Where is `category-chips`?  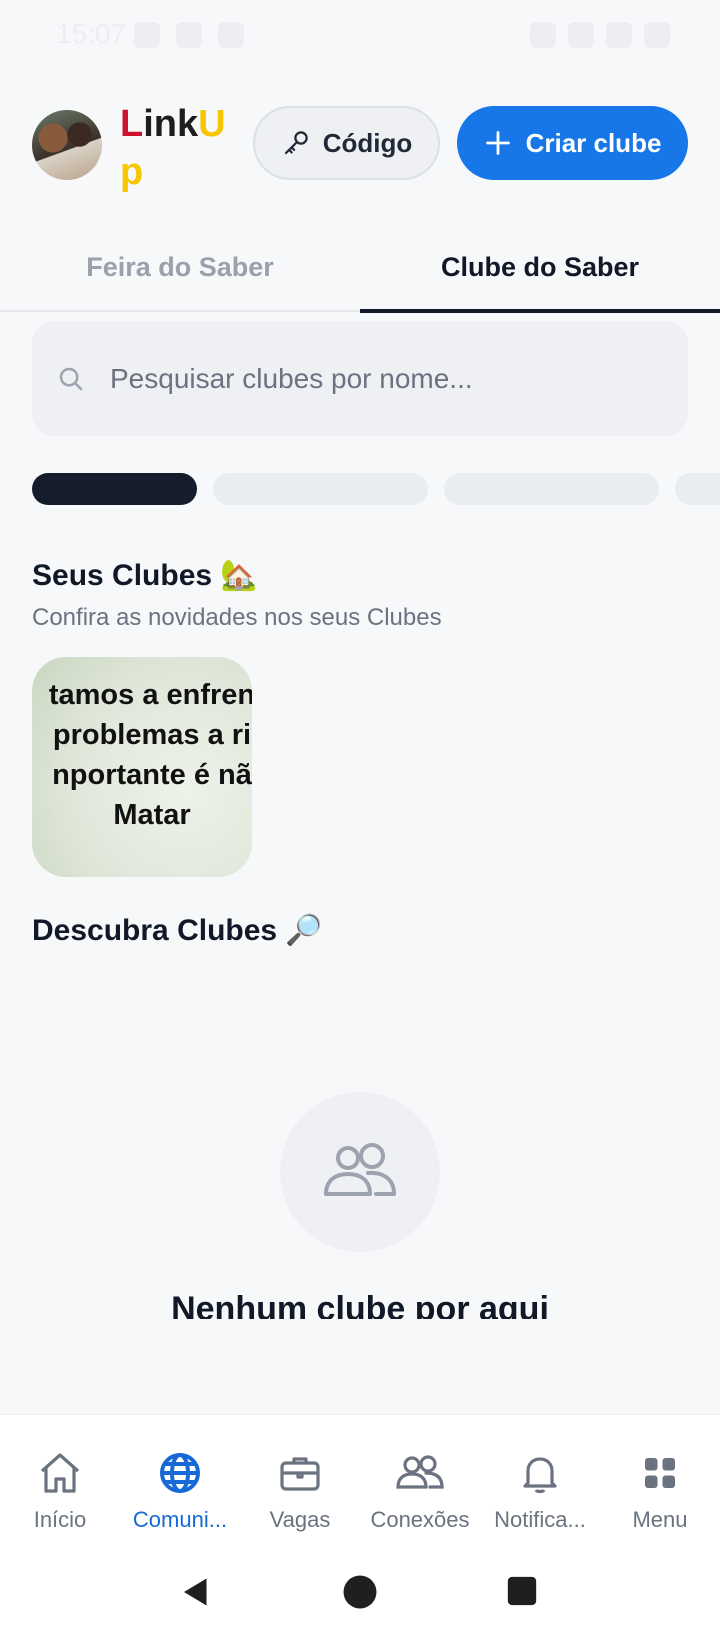
category-chips is located at coordinates (376, 490).